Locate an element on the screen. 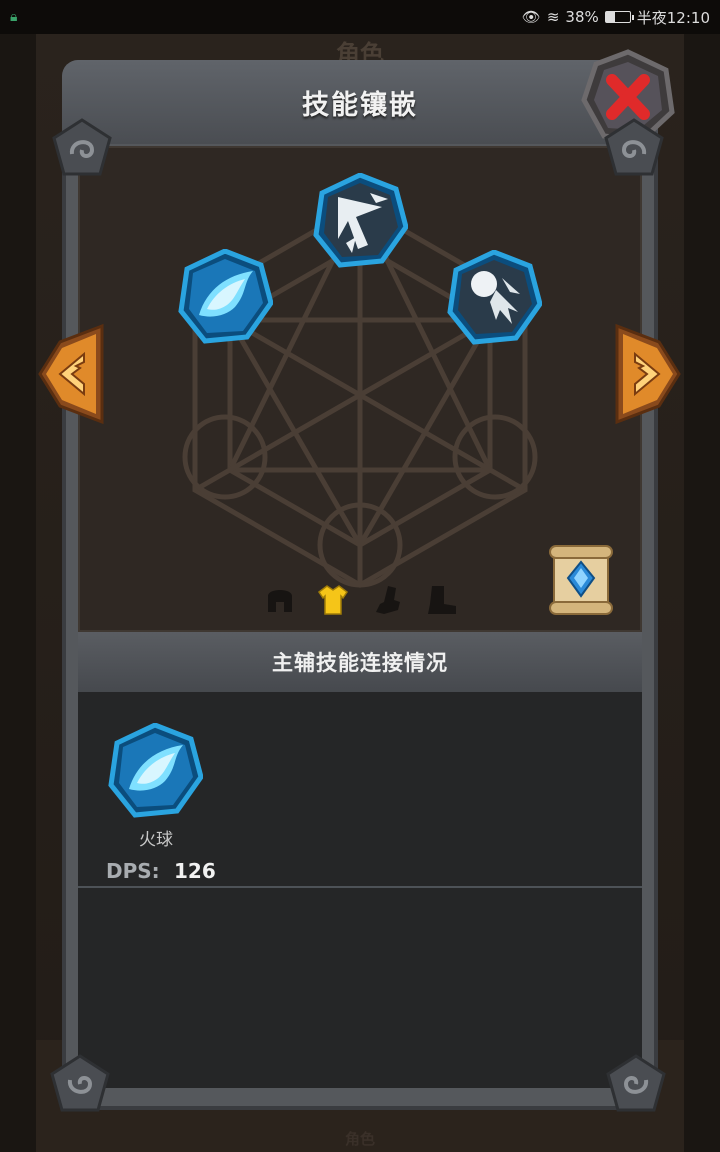  equip-tab-armor is located at coordinates (333, 600).